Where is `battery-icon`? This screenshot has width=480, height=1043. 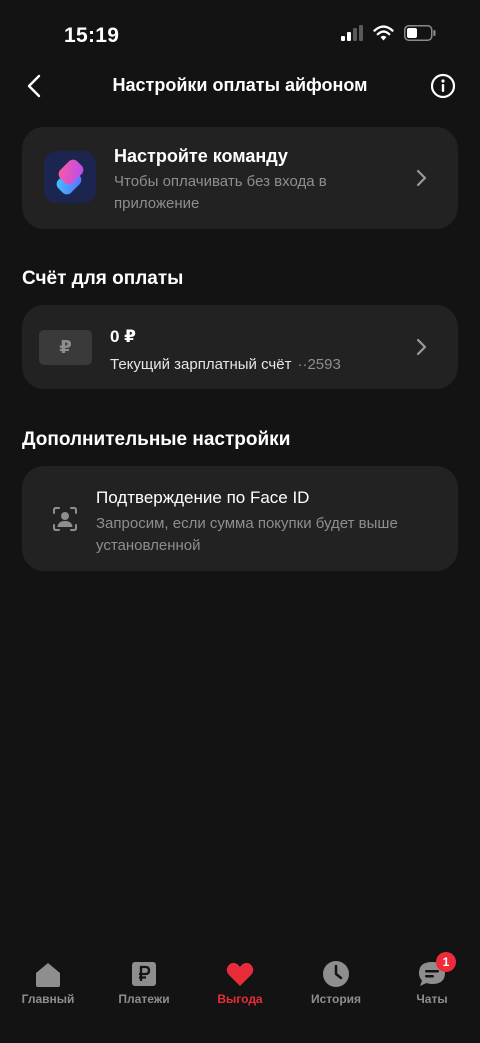 battery-icon is located at coordinates (420, 33).